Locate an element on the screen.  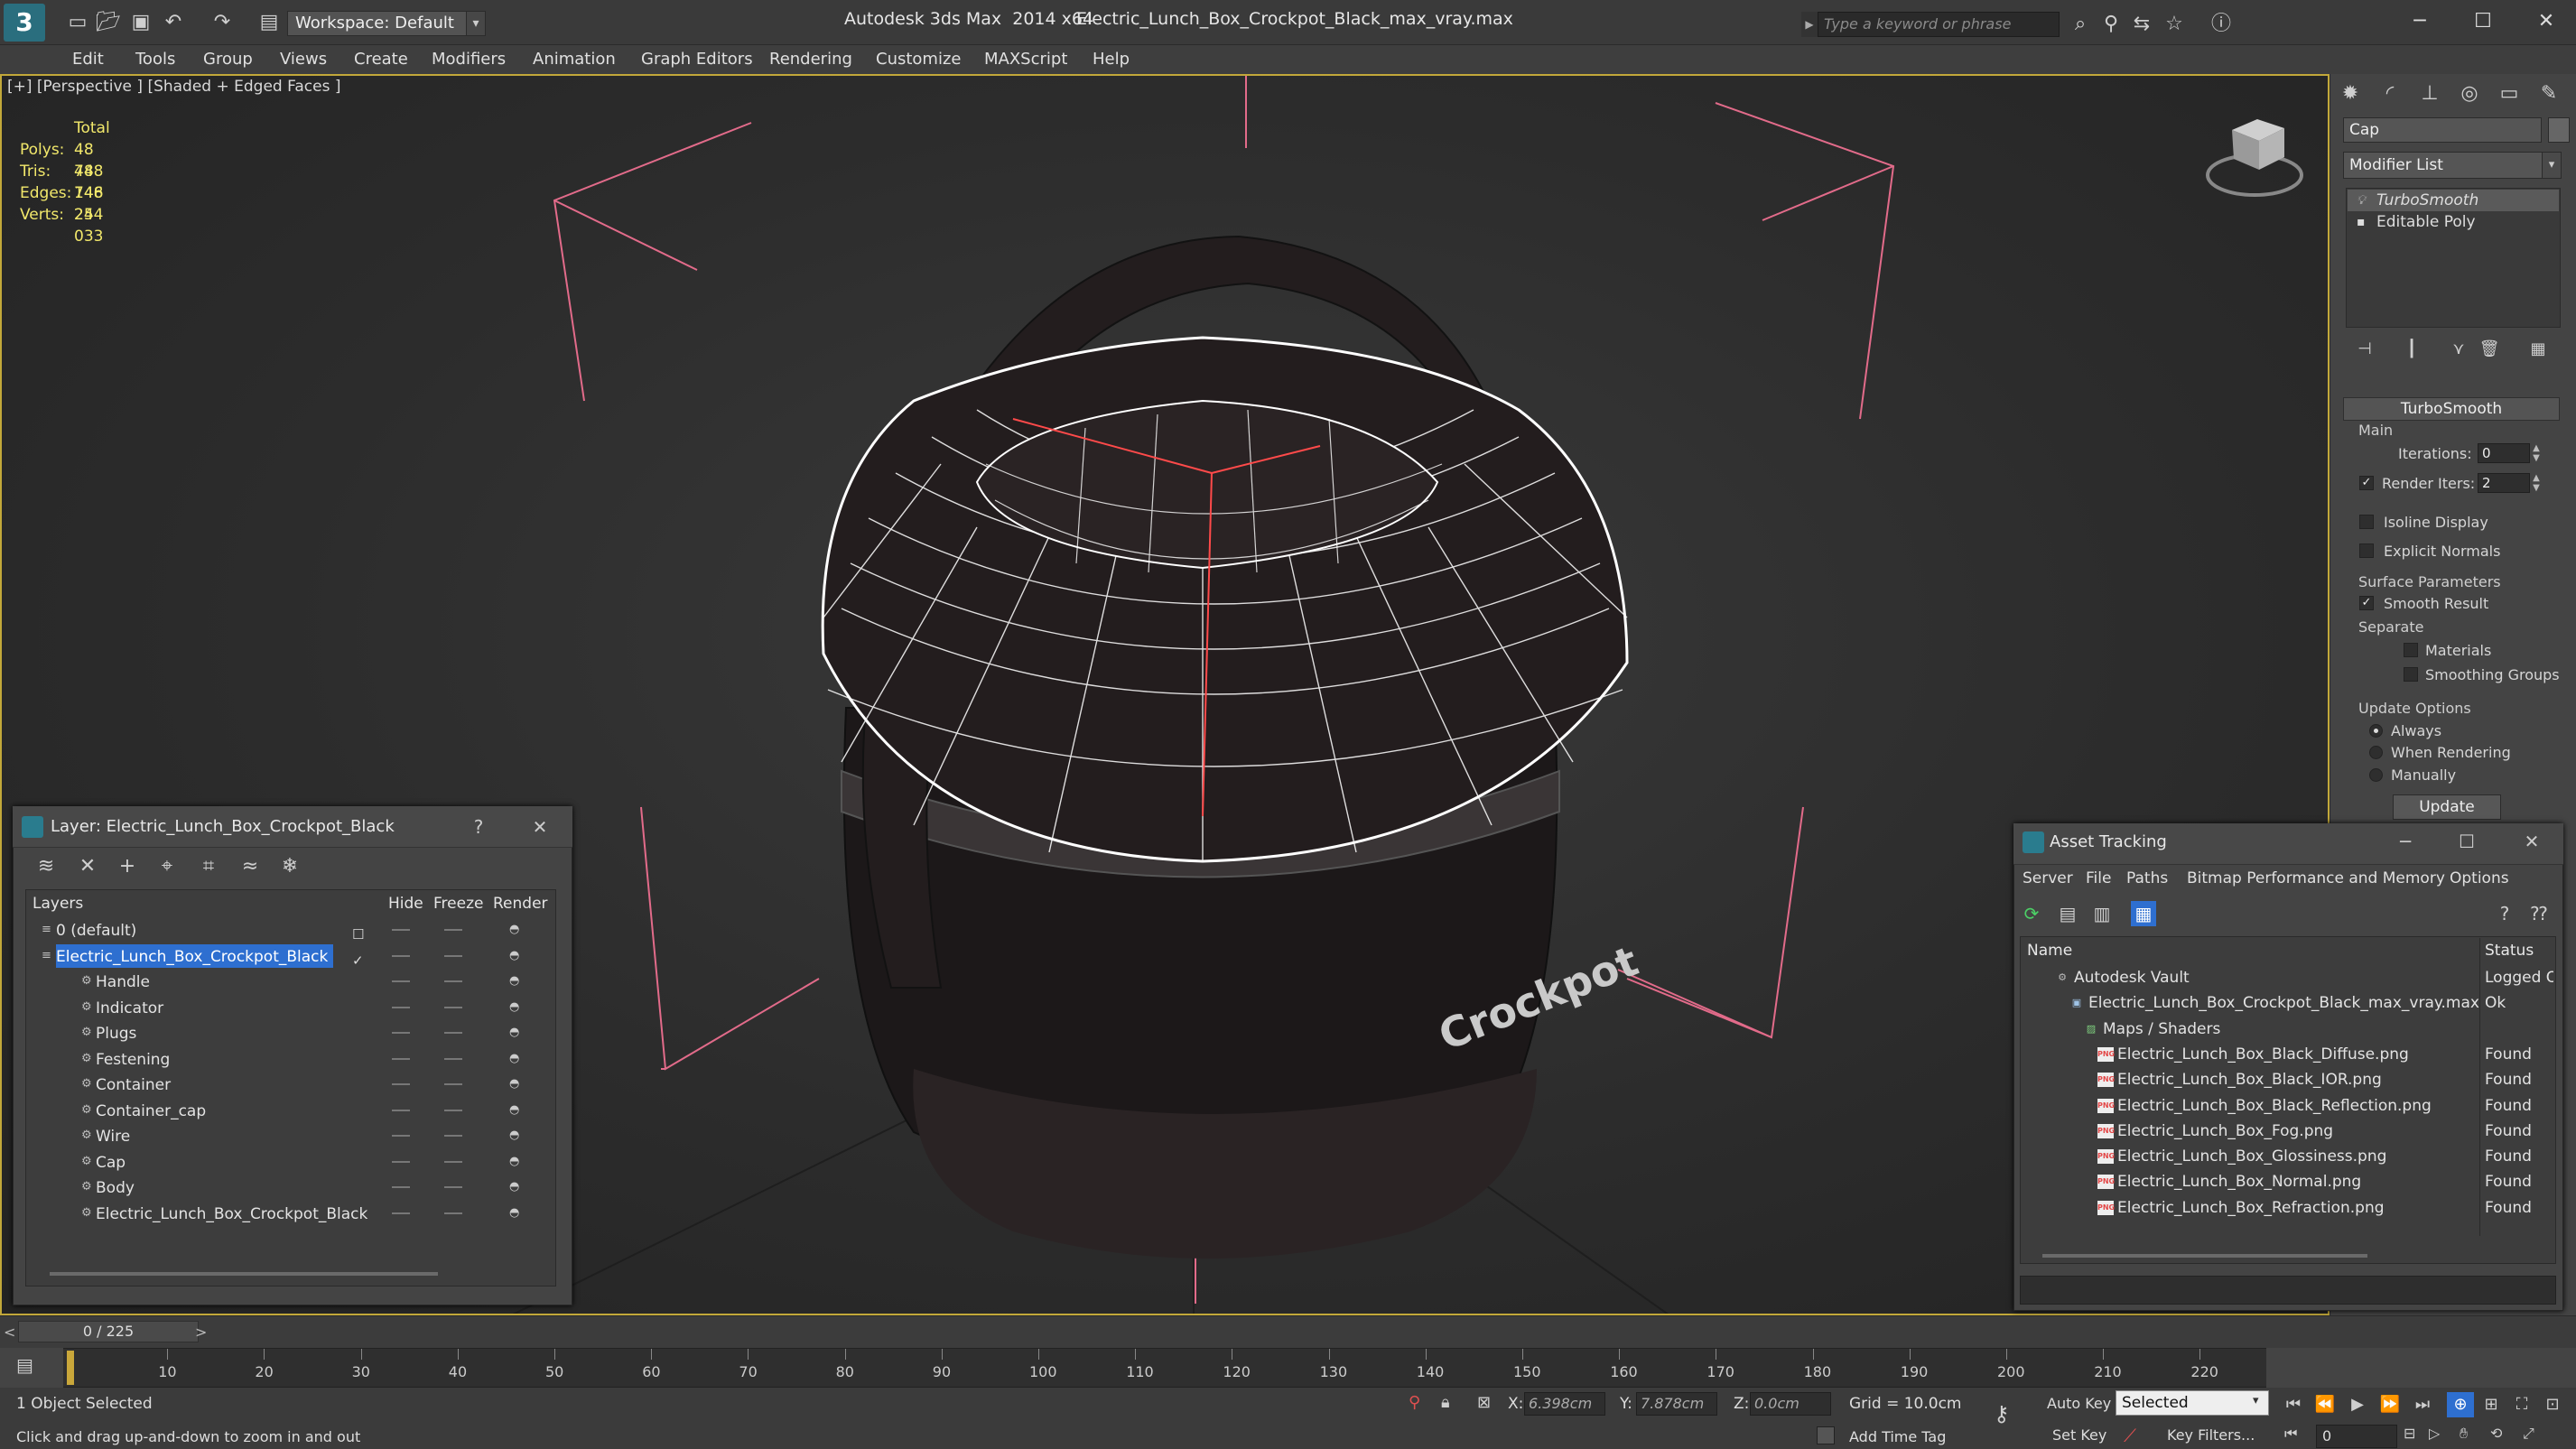
set-key-icon: ⟋ is located at coordinates (2130, 1435).